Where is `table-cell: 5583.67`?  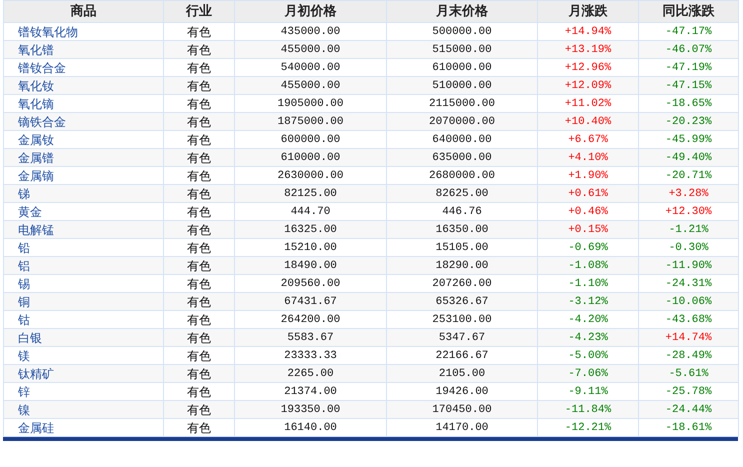 table-cell: 5583.67 is located at coordinates (310, 337).